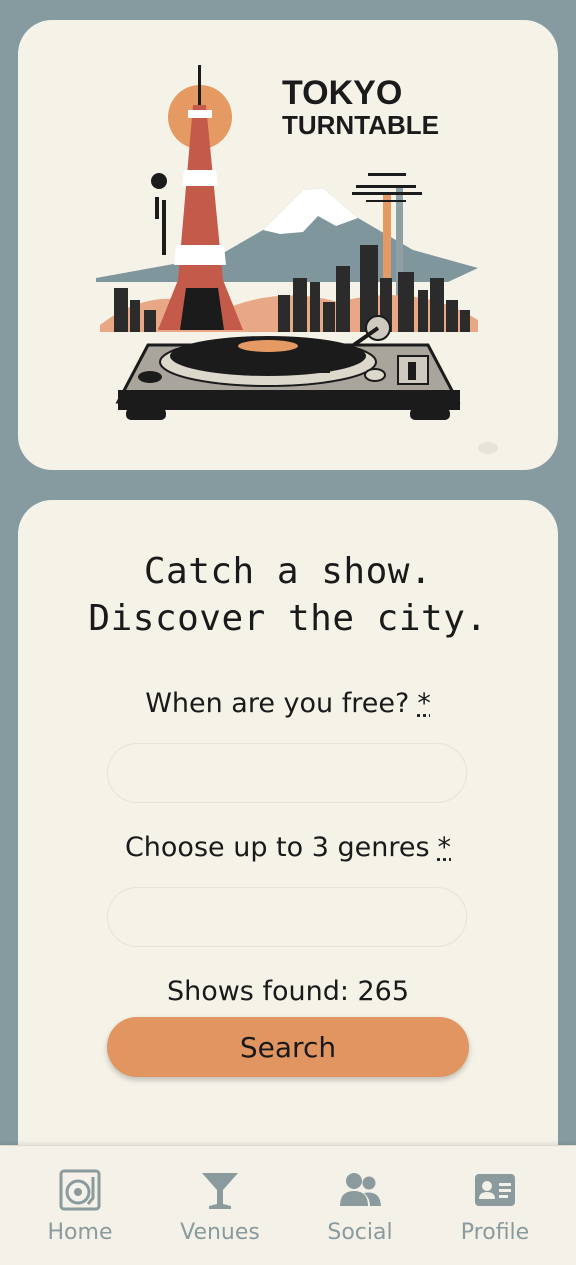 This screenshot has width=576, height=1265. Describe the element at coordinates (360, 1189) in the screenshot. I see `people-icon` at that location.